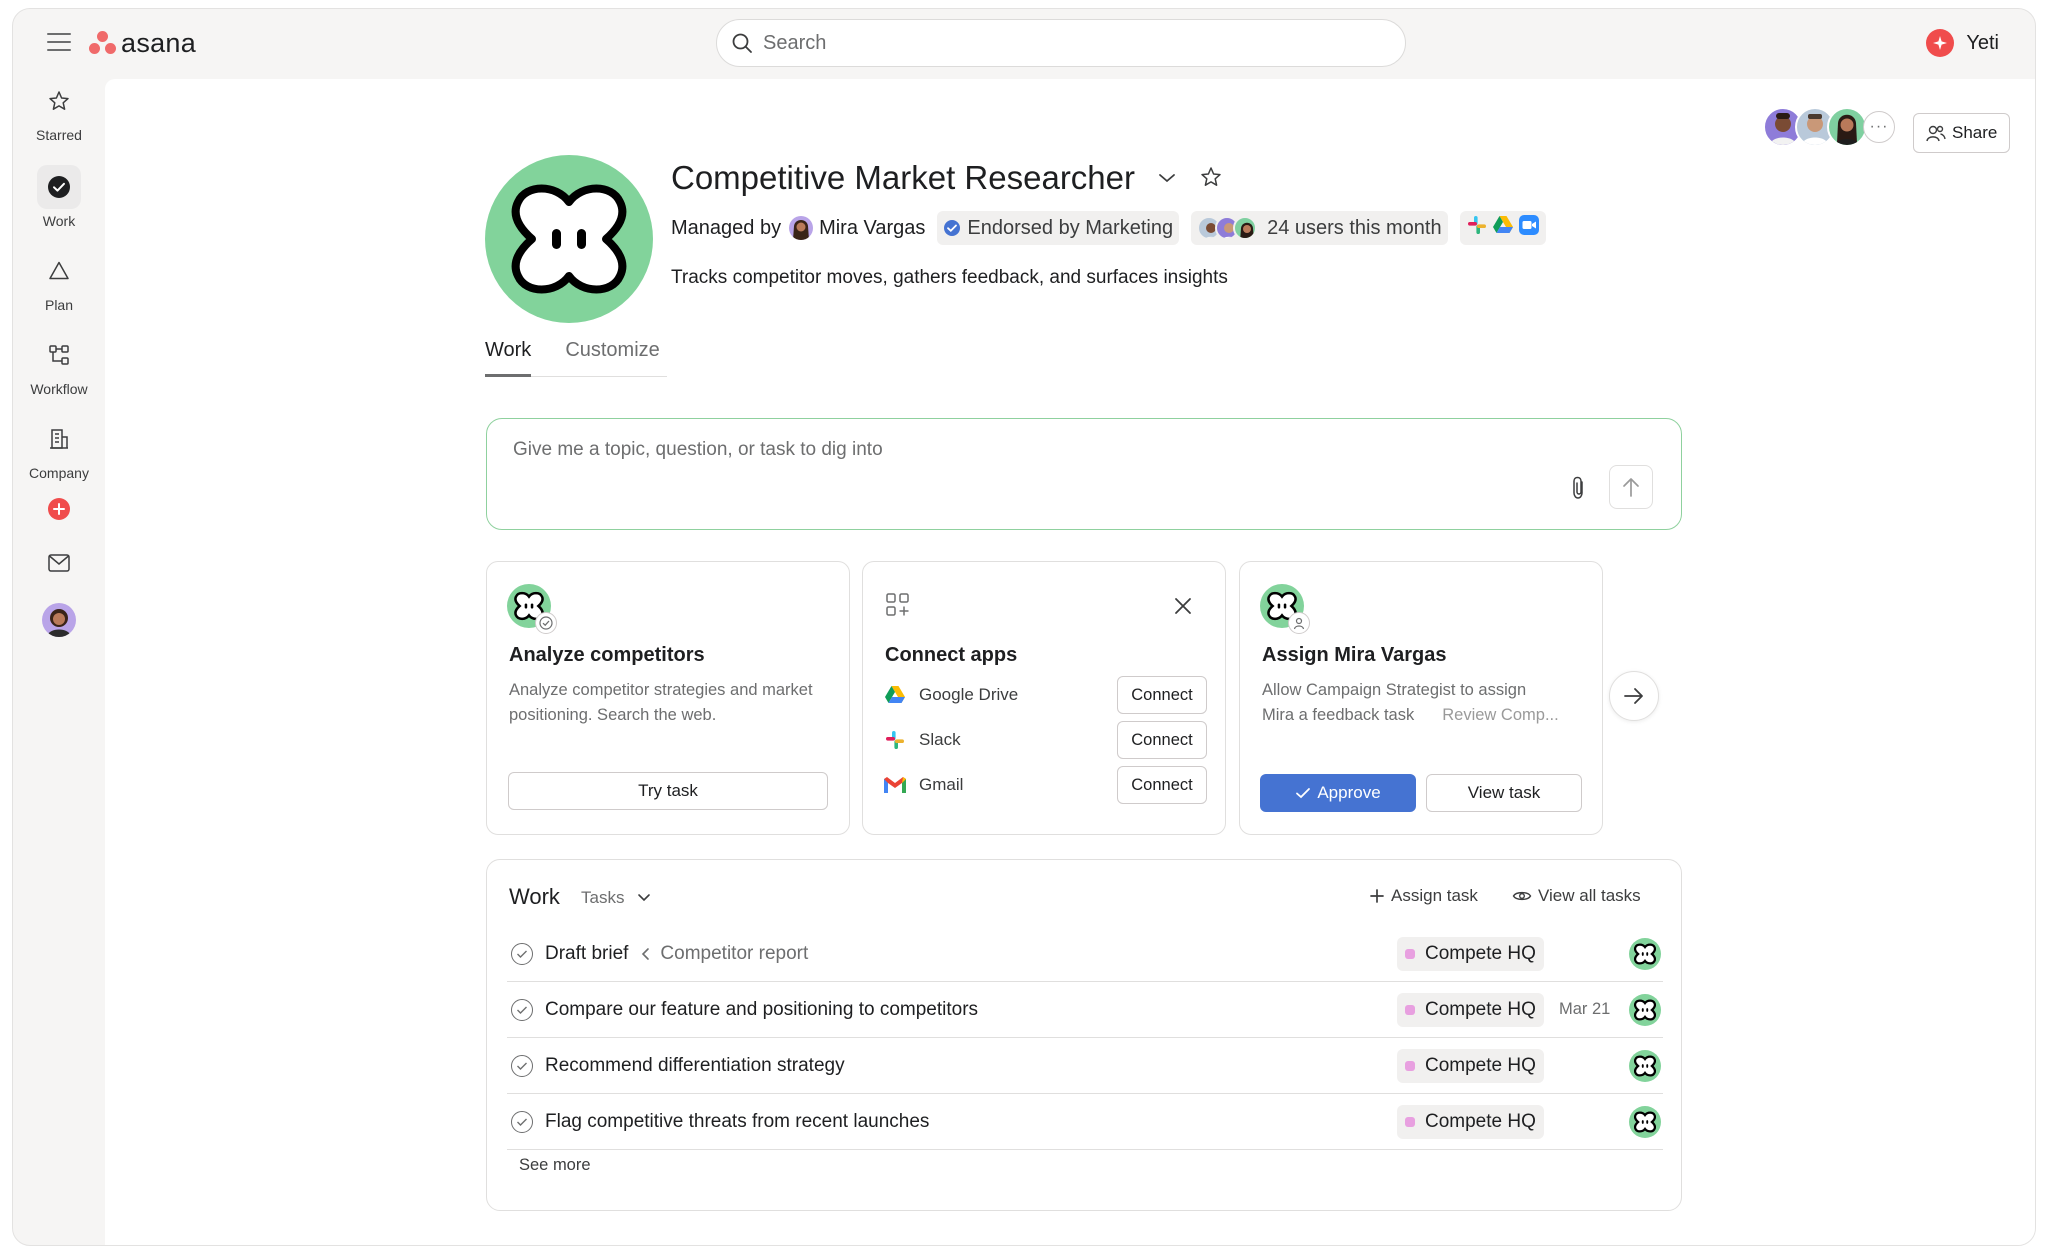 The height and width of the screenshot is (1260, 2048). What do you see at coordinates (59, 197) in the screenshot?
I see `sidebar-item-work: Work` at bounding box center [59, 197].